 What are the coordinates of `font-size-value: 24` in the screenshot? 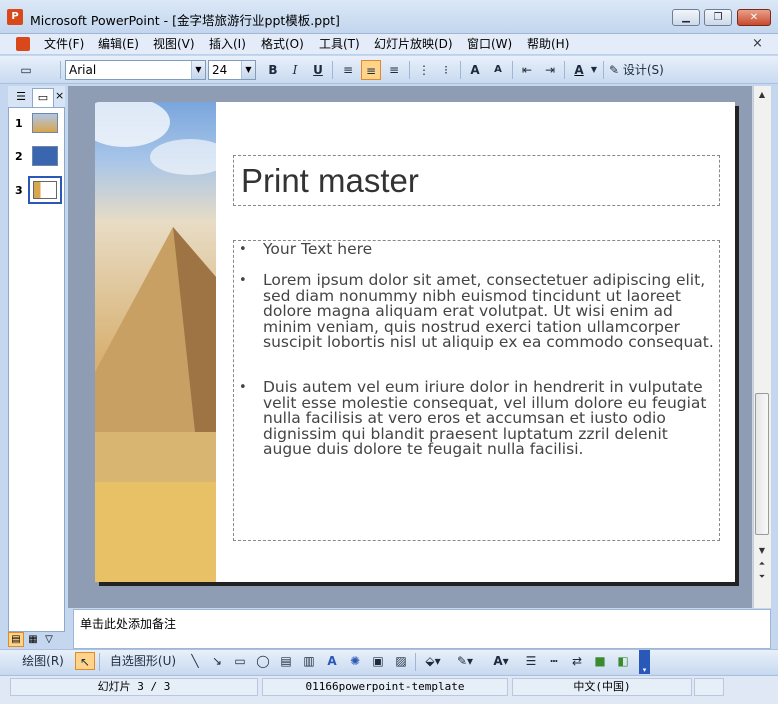 It's located at (220, 70).